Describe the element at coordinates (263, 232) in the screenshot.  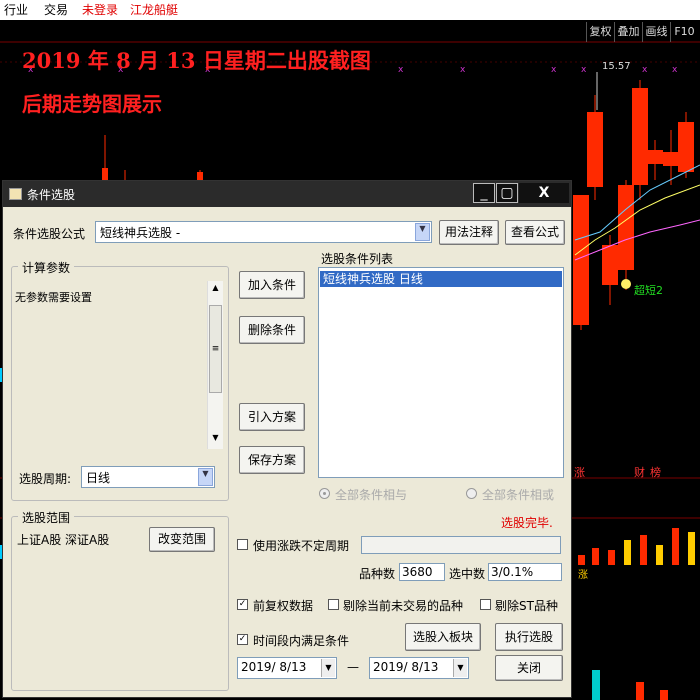
I see `formula-select: 短线神兵选股 - ▼` at that location.